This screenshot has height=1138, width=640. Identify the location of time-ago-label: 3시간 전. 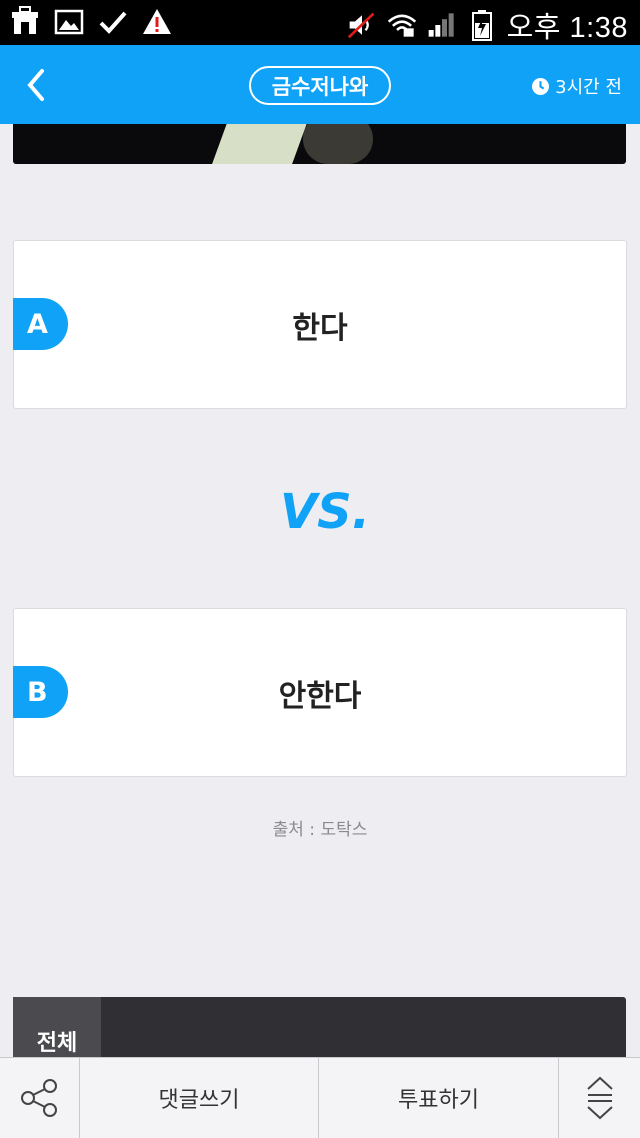
(588, 87).